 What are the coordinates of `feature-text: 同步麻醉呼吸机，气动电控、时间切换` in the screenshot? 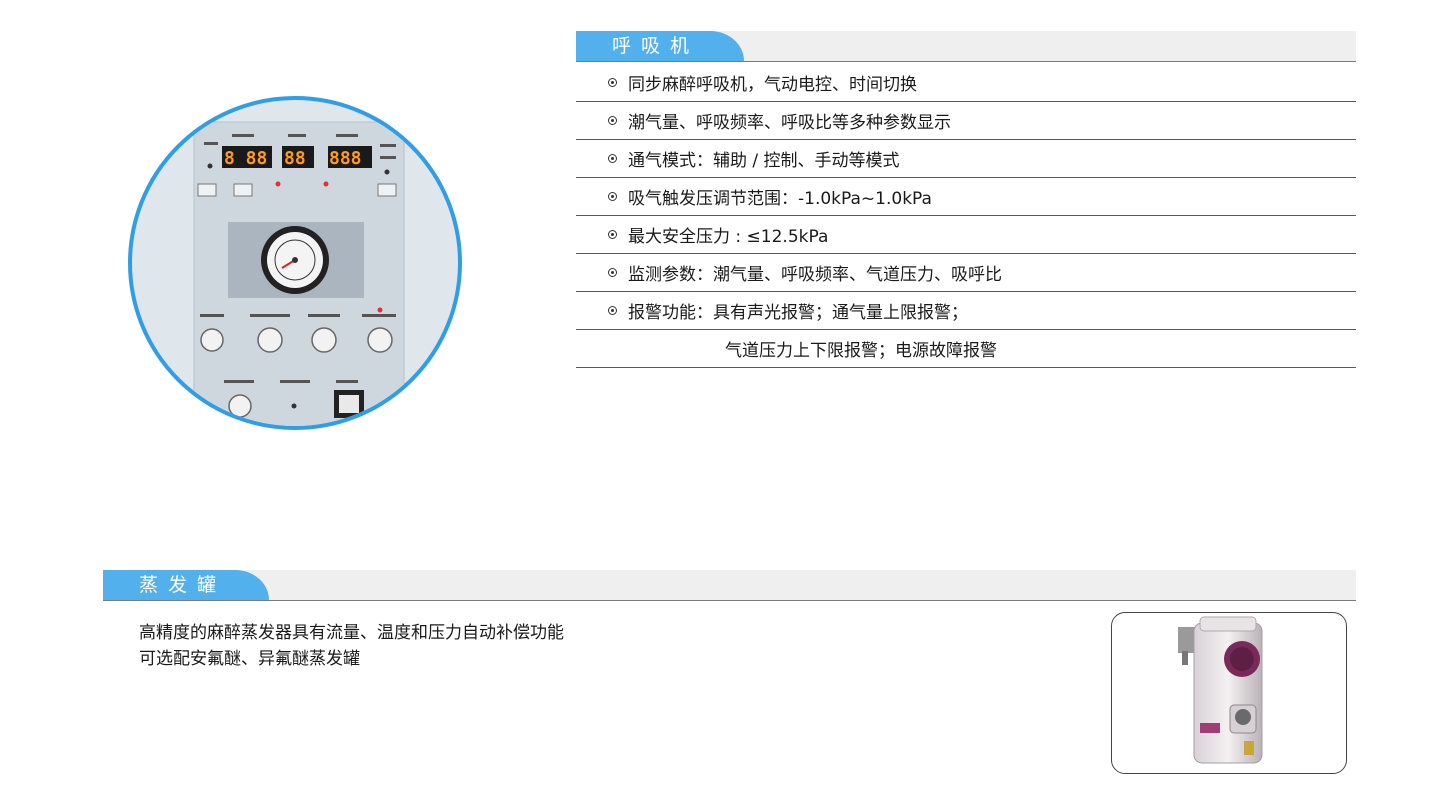 It's located at (772, 85).